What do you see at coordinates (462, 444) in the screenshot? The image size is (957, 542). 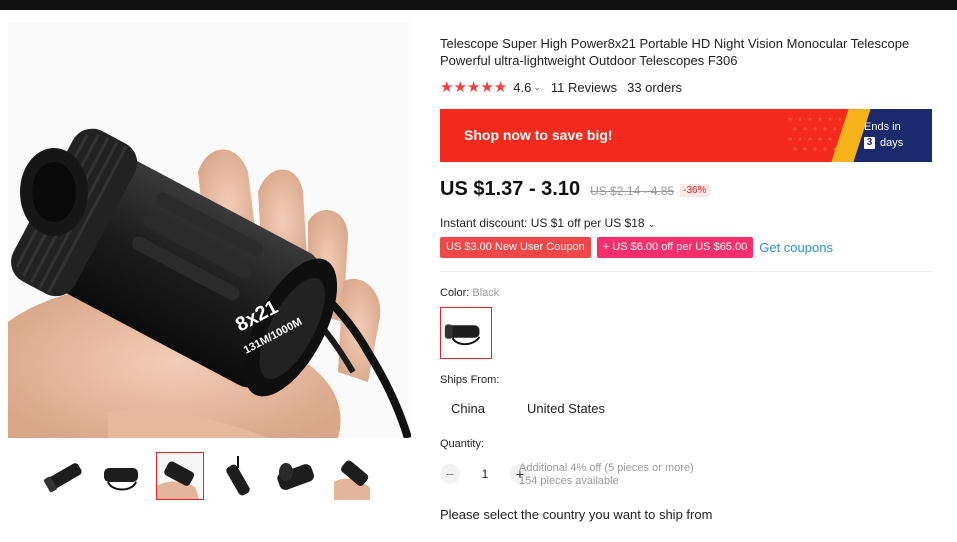 I see `quantity-label: Quantity:` at bounding box center [462, 444].